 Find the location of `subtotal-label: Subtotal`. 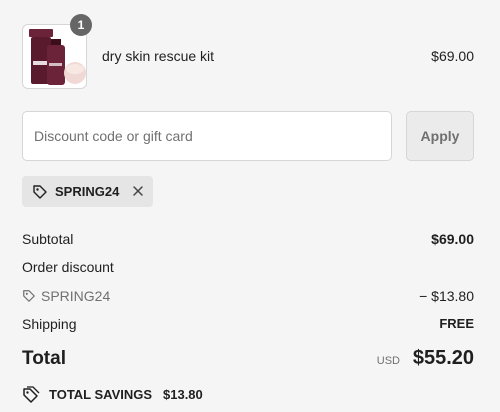

subtotal-label: Subtotal is located at coordinates (48, 239).